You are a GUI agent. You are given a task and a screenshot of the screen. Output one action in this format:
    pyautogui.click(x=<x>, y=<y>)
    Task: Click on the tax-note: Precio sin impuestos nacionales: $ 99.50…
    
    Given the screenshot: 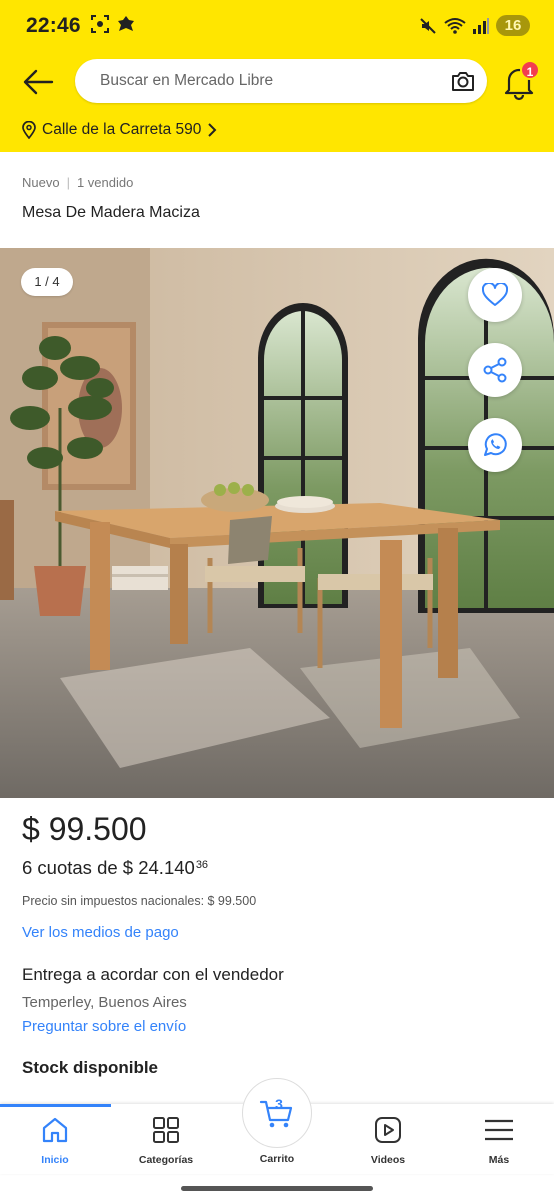 What is the action you would take?
    pyautogui.click(x=139, y=901)
    